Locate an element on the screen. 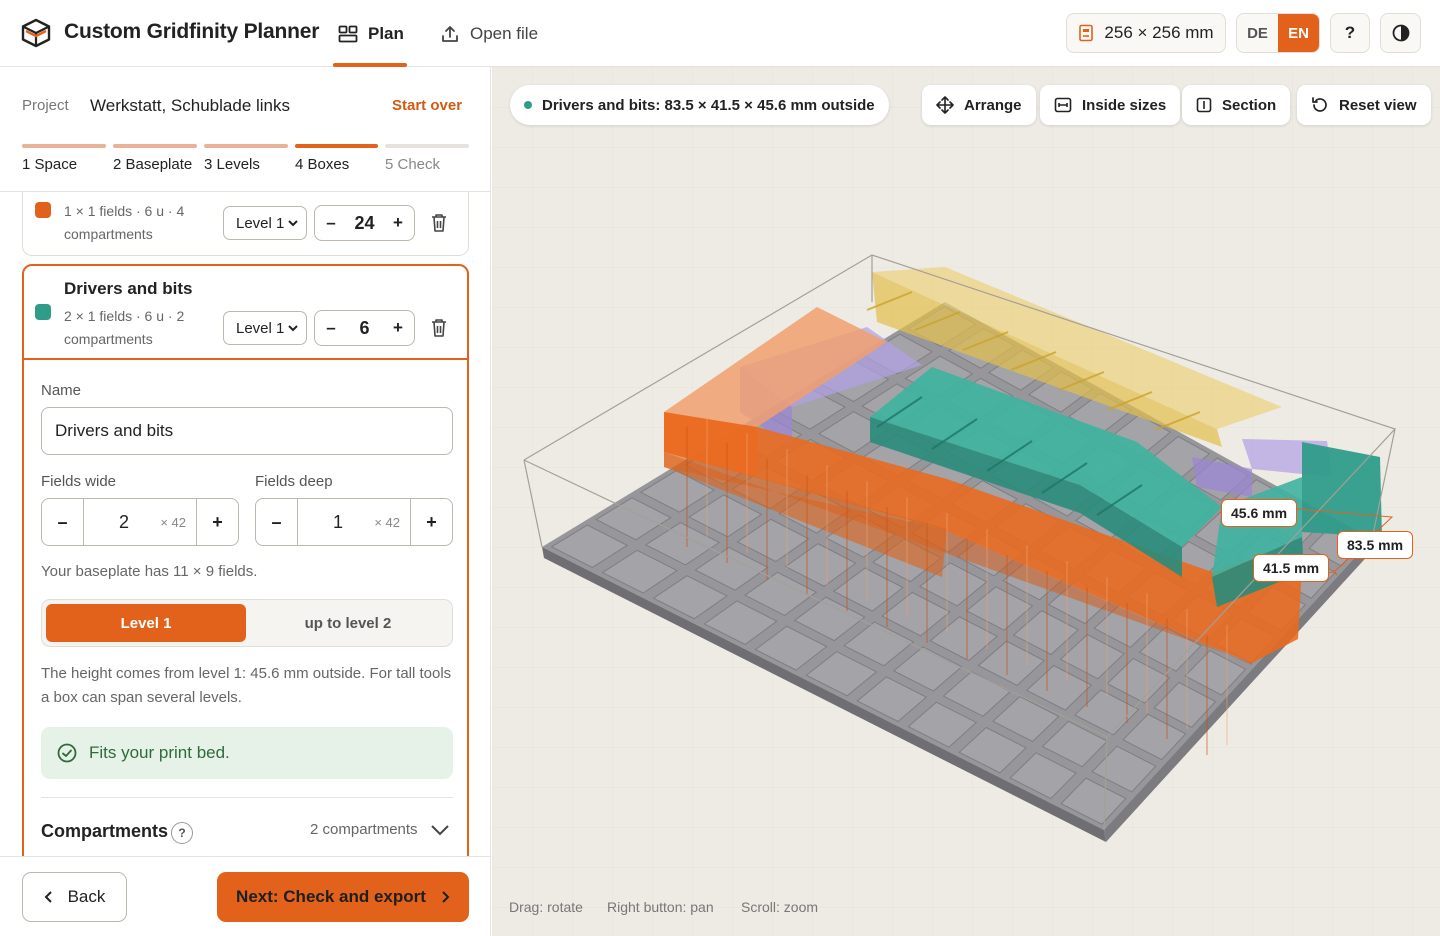  box-quantity-stepper: – 6 + is located at coordinates (364, 328).